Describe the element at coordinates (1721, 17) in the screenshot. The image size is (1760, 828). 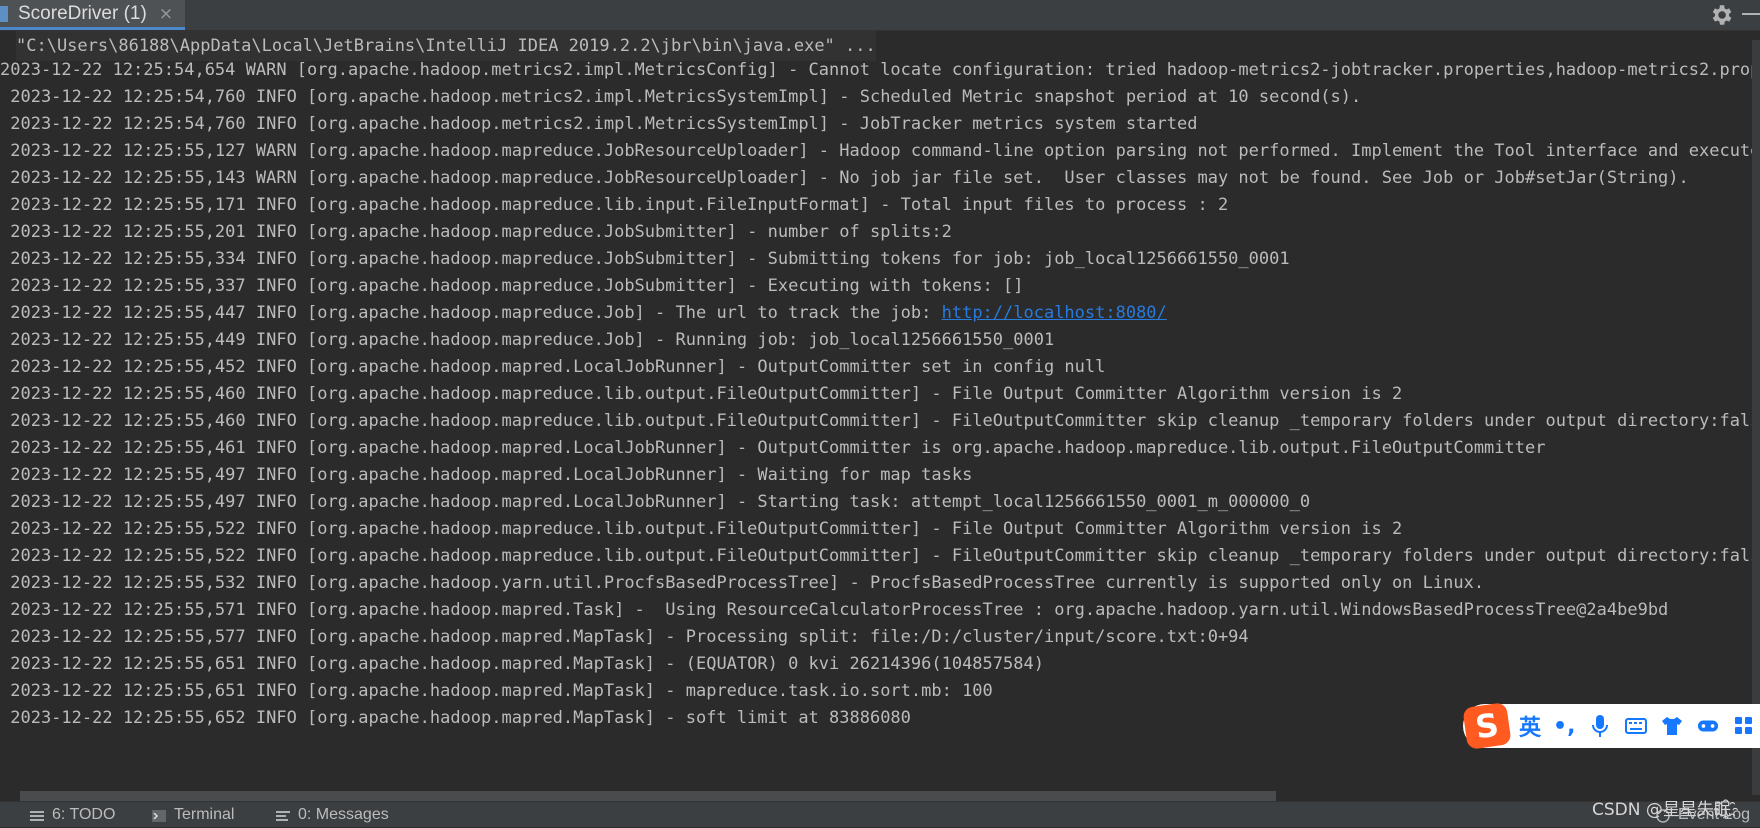
I see `gear-icon` at that location.